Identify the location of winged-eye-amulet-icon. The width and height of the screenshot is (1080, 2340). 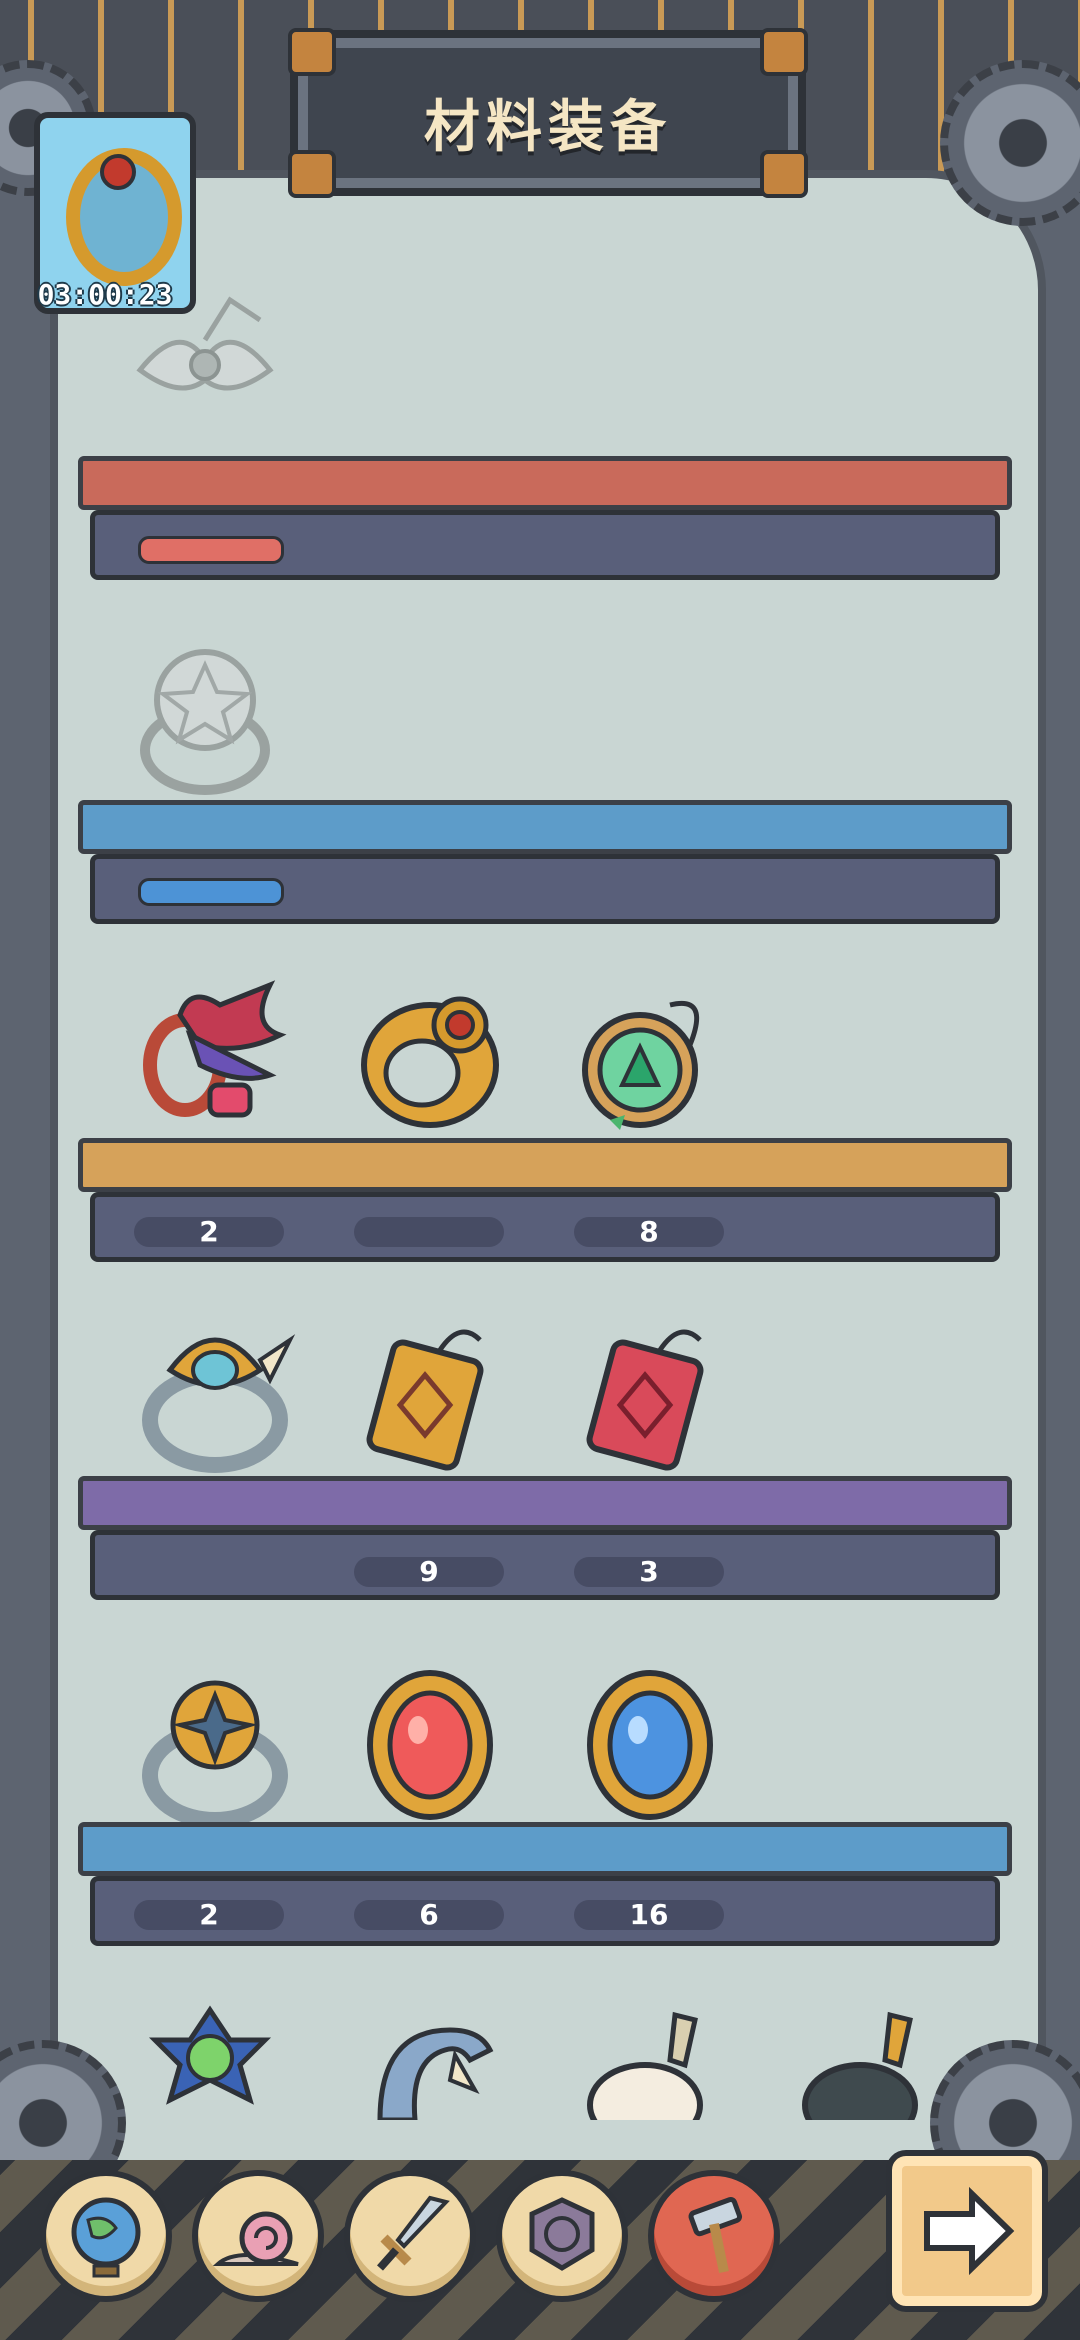
(205, 365).